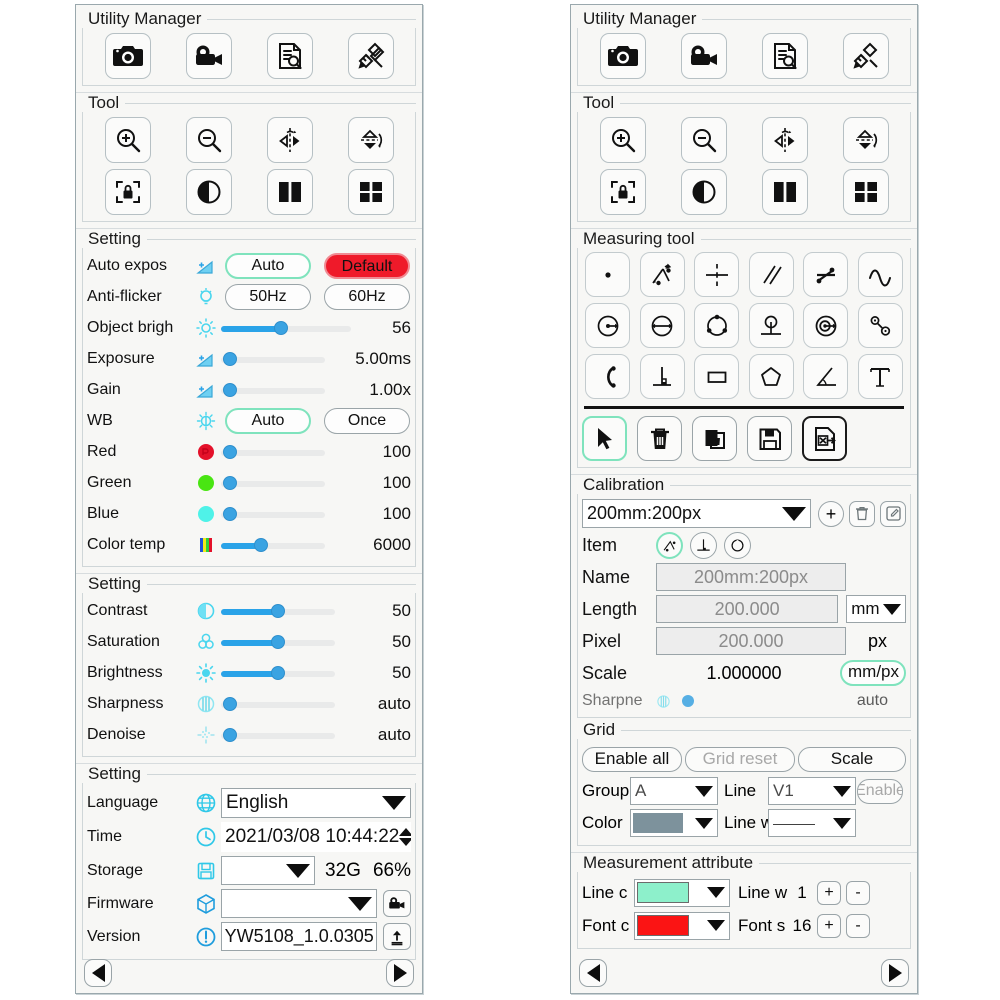 This screenshot has width=1000, height=1000. Describe the element at coordinates (273, 358) in the screenshot. I see `exposure-slider` at that location.